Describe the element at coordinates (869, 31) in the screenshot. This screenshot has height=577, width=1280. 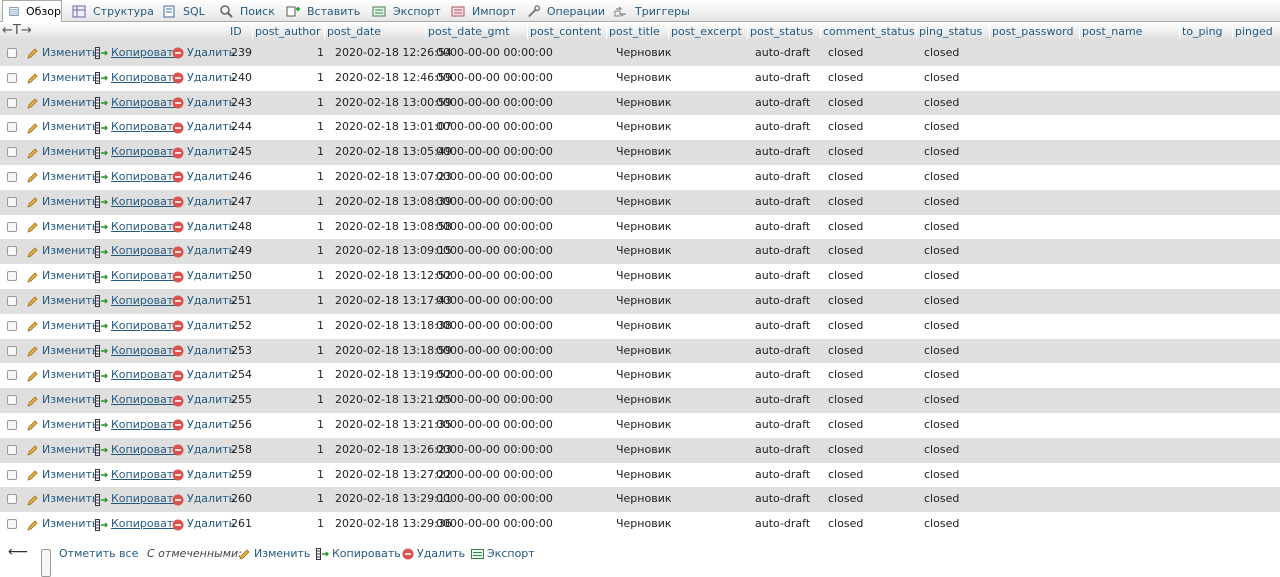
I see `col-header-comment-status: comment_status` at that location.